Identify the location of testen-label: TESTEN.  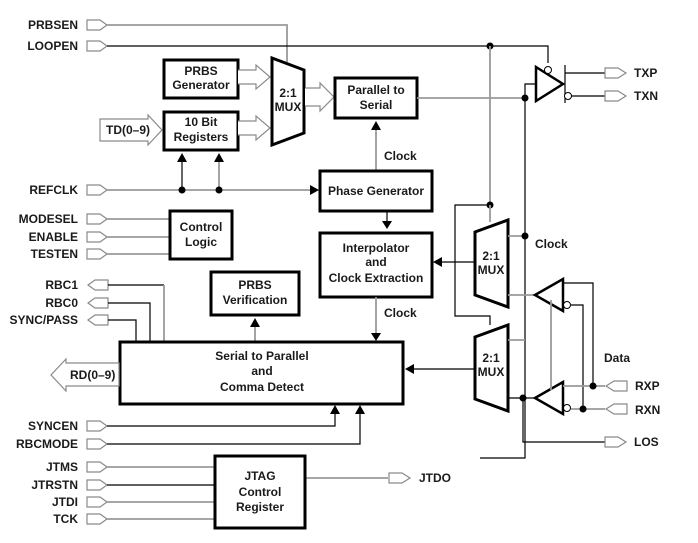
(54, 254).